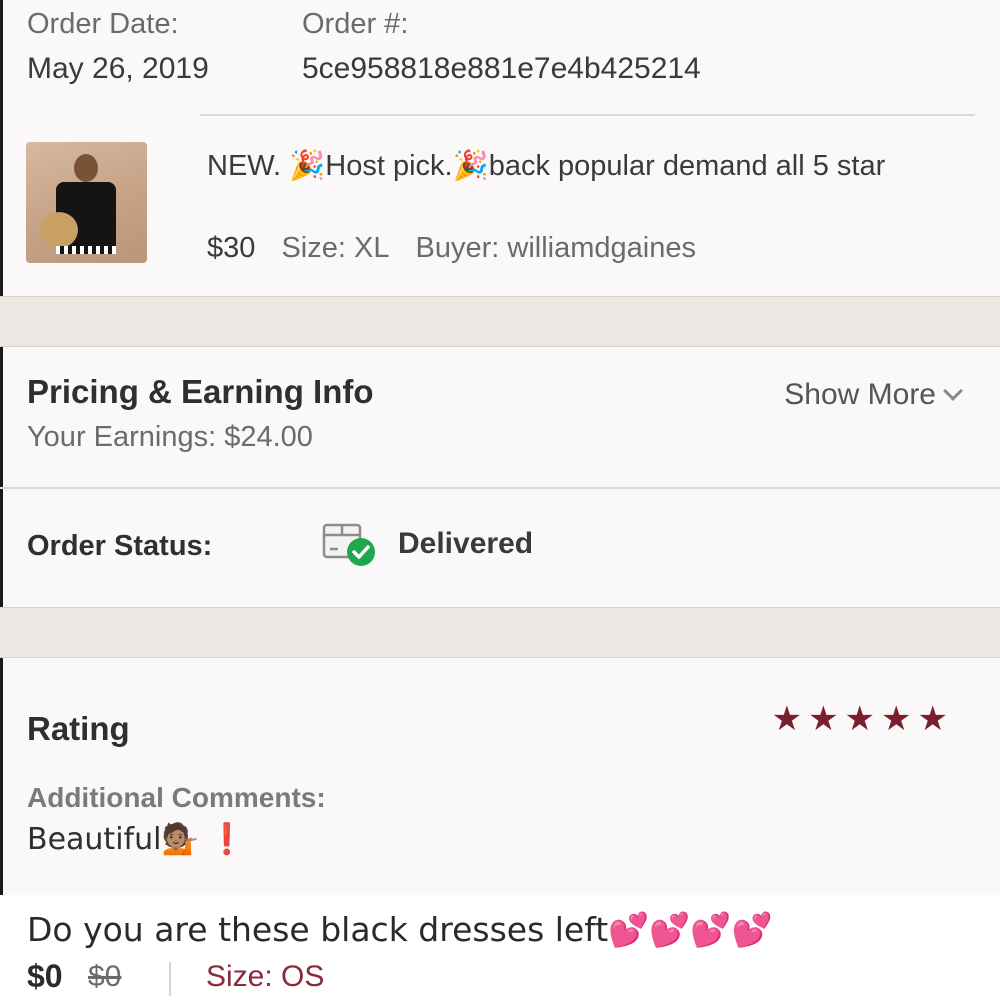 Image resolution: width=1000 pixels, height=1000 pixels. What do you see at coordinates (200, 391) in the screenshot?
I see `pricing-section-title: Pricing & Earning Info` at bounding box center [200, 391].